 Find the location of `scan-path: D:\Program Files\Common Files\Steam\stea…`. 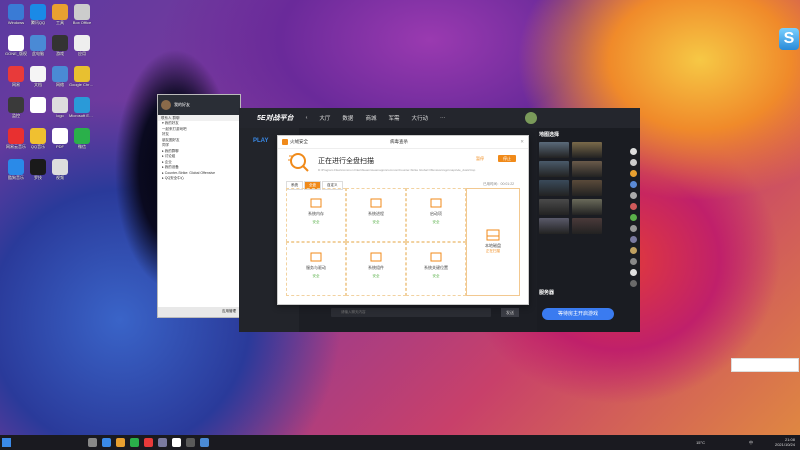

scan-path: D:\Program Files\Common Files\Steam\stea… is located at coordinates (397, 170).